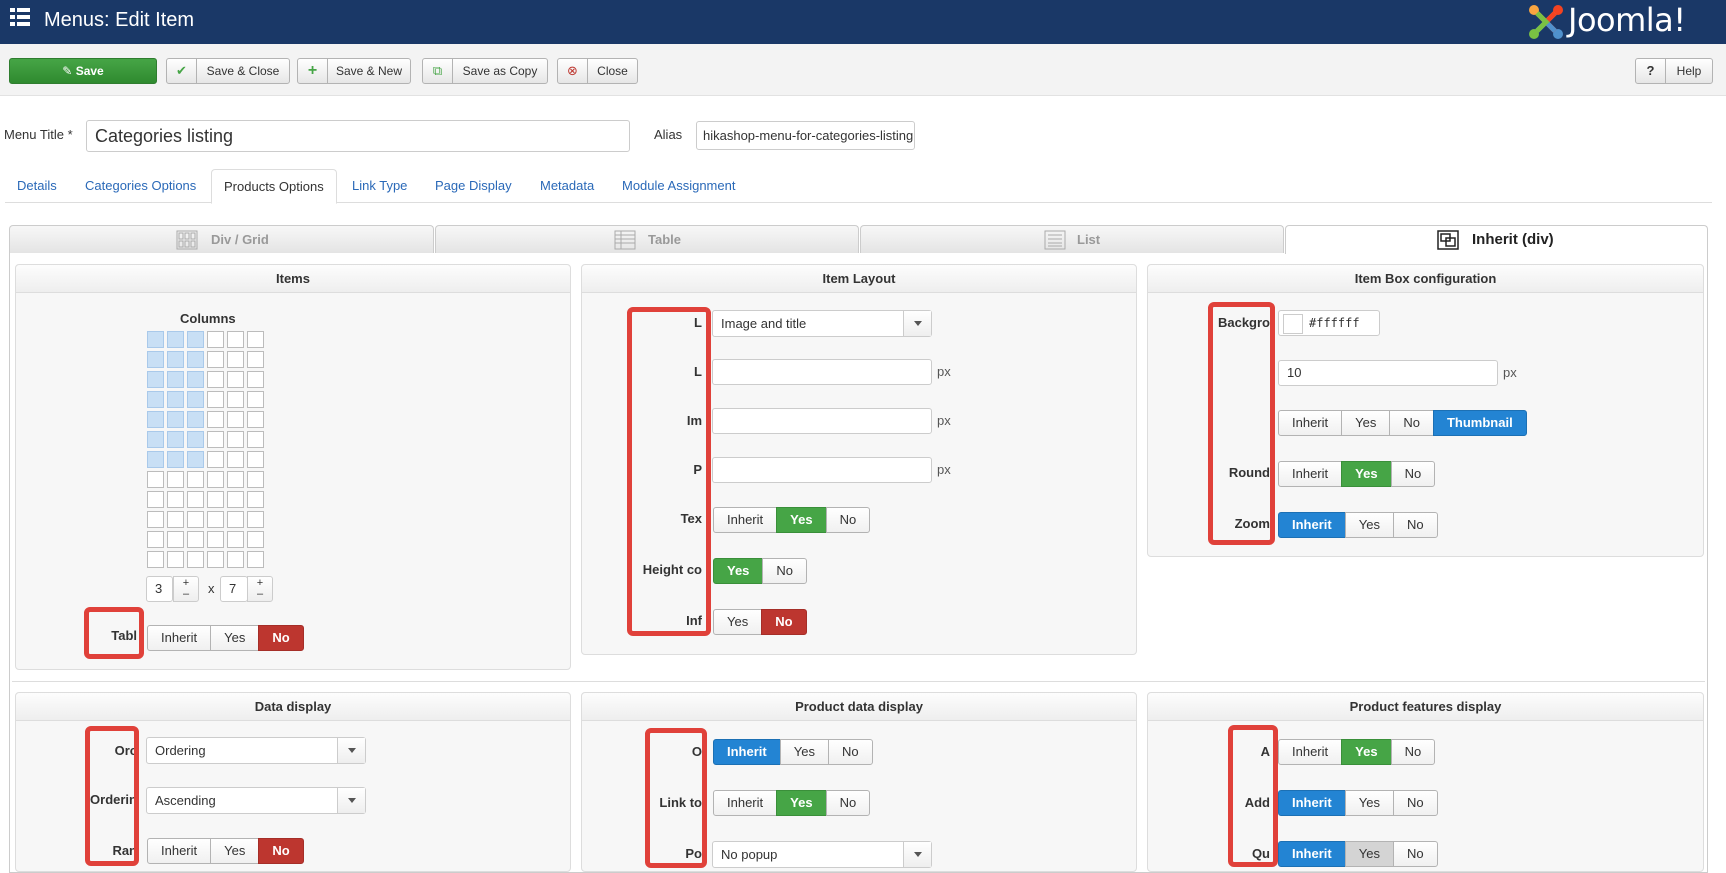 The image size is (1726, 873). What do you see at coordinates (358, 136) in the screenshot?
I see `menu-title-input: Categories listing` at bounding box center [358, 136].